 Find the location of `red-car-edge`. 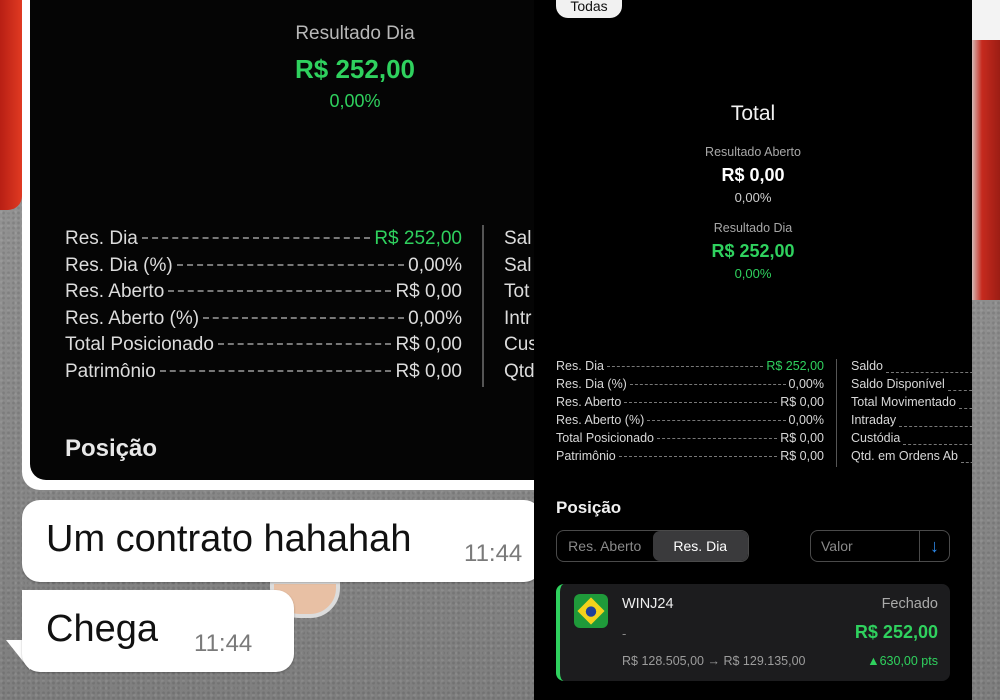

red-car-edge is located at coordinates (11, 105).